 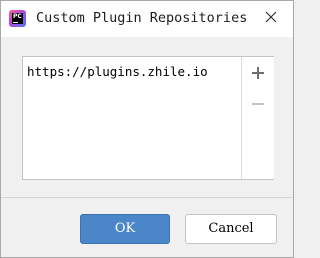 I want to click on title-bar: PC Custom Plugin Repositories, so click(x=147, y=19).